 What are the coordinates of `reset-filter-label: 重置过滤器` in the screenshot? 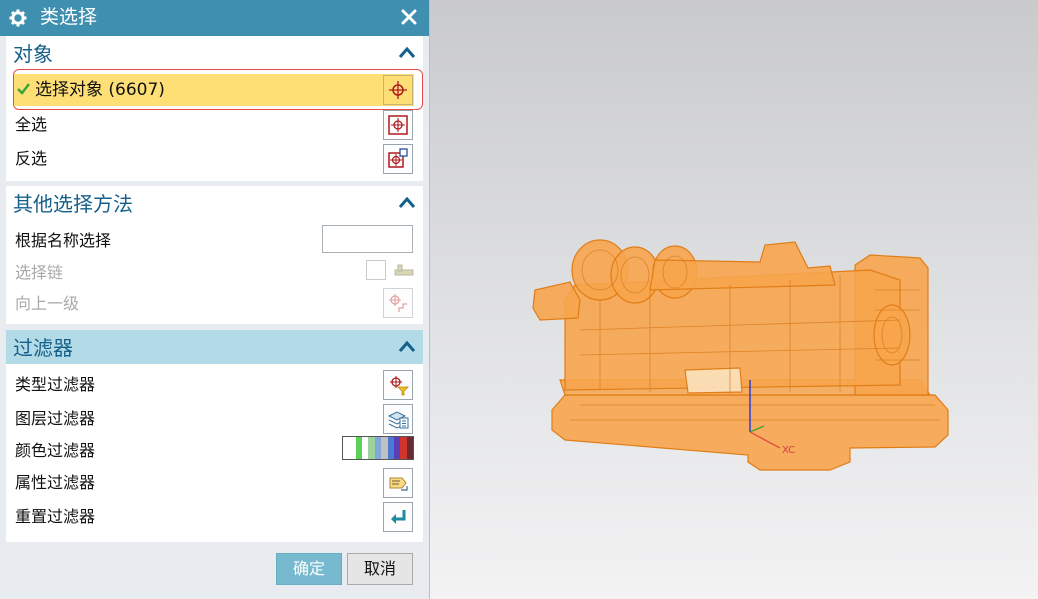 It's located at (55, 516).